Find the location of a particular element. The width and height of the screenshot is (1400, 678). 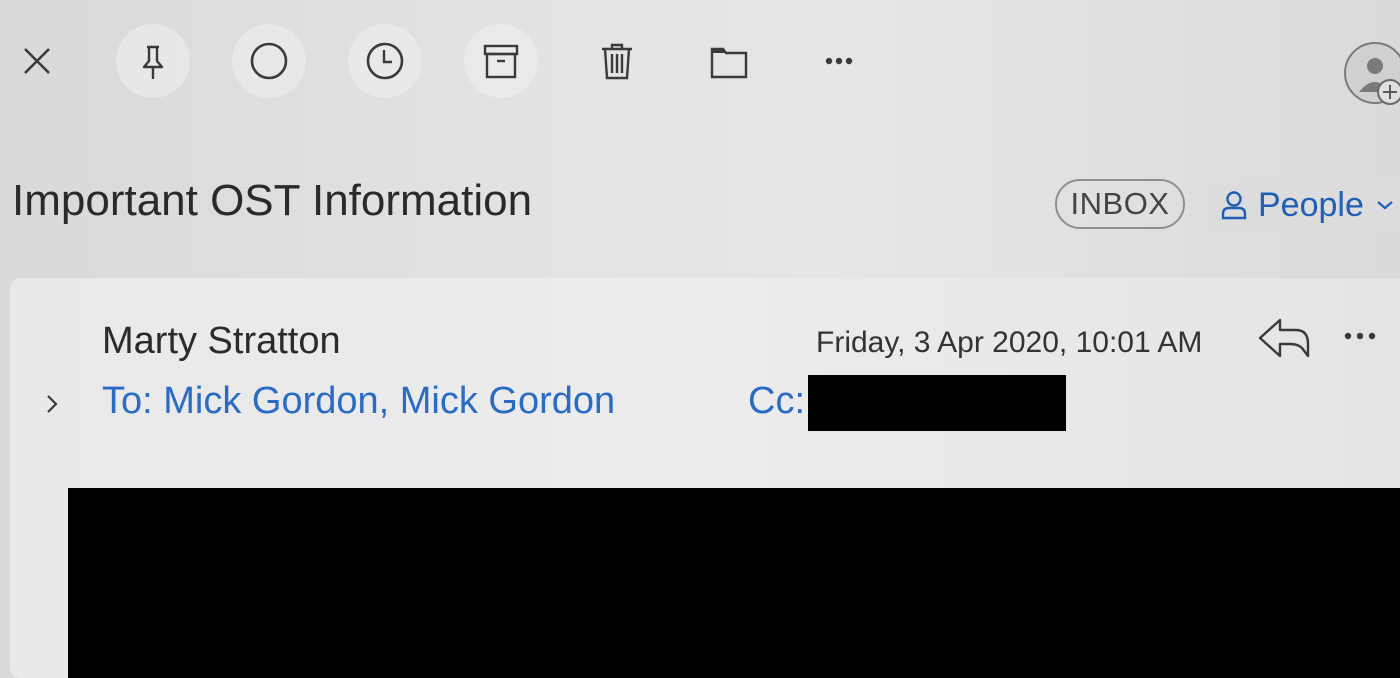

archive-button is located at coordinates (501, 61).